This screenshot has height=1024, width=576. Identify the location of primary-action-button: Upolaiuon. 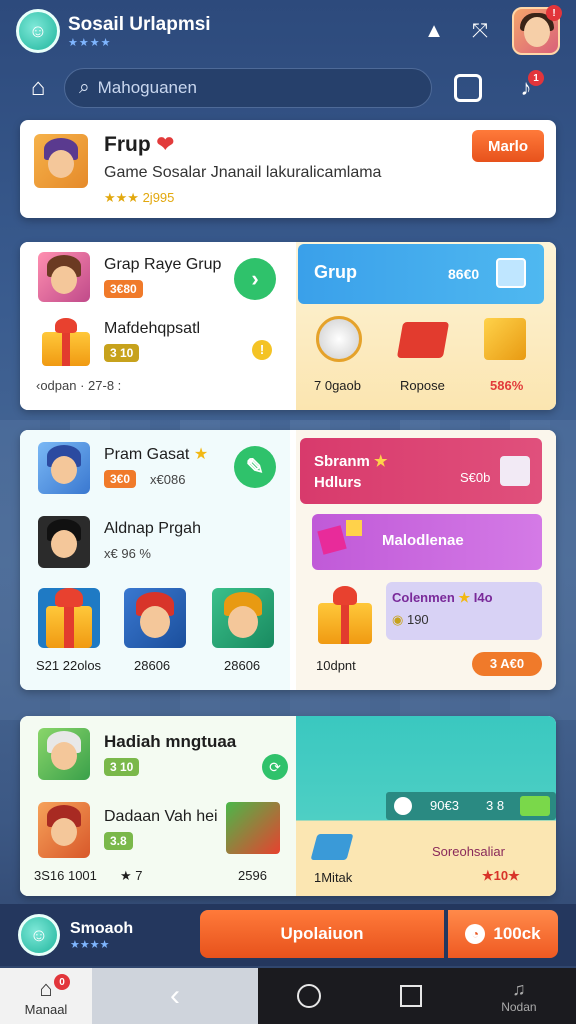
(322, 934).